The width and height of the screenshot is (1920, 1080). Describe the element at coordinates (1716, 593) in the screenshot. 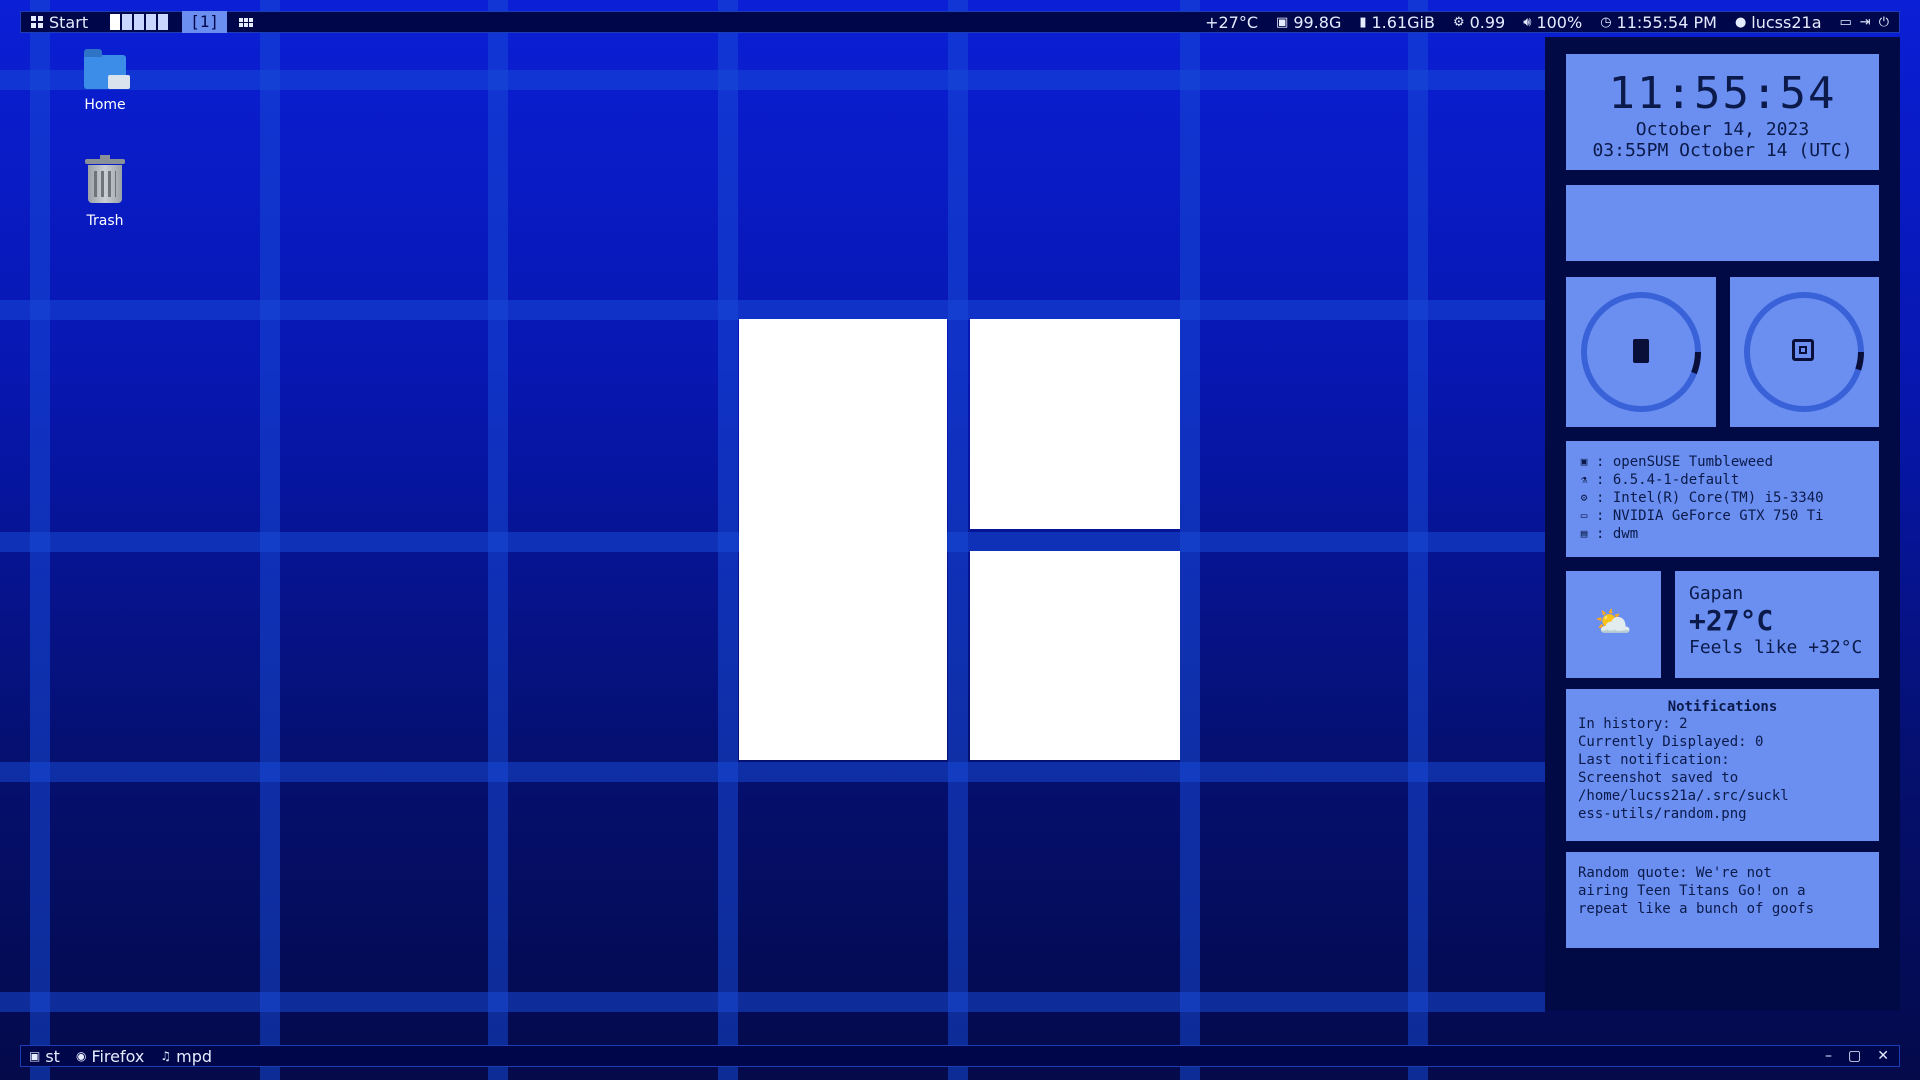

I see `weather-city: Gapan` at that location.